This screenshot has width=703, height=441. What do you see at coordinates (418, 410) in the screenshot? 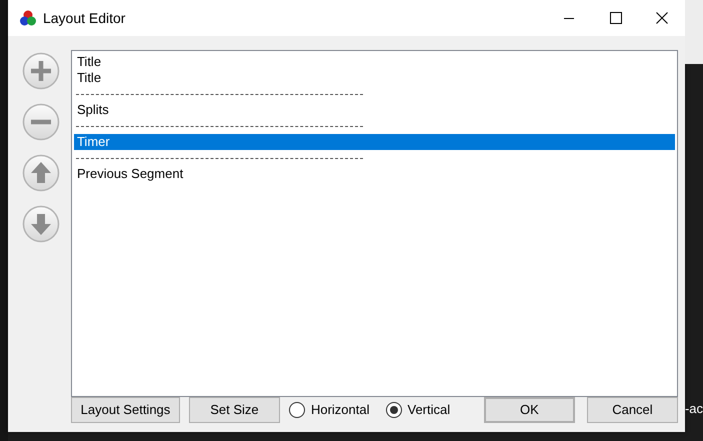
I see `orientation-radio: Vertical` at bounding box center [418, 410].